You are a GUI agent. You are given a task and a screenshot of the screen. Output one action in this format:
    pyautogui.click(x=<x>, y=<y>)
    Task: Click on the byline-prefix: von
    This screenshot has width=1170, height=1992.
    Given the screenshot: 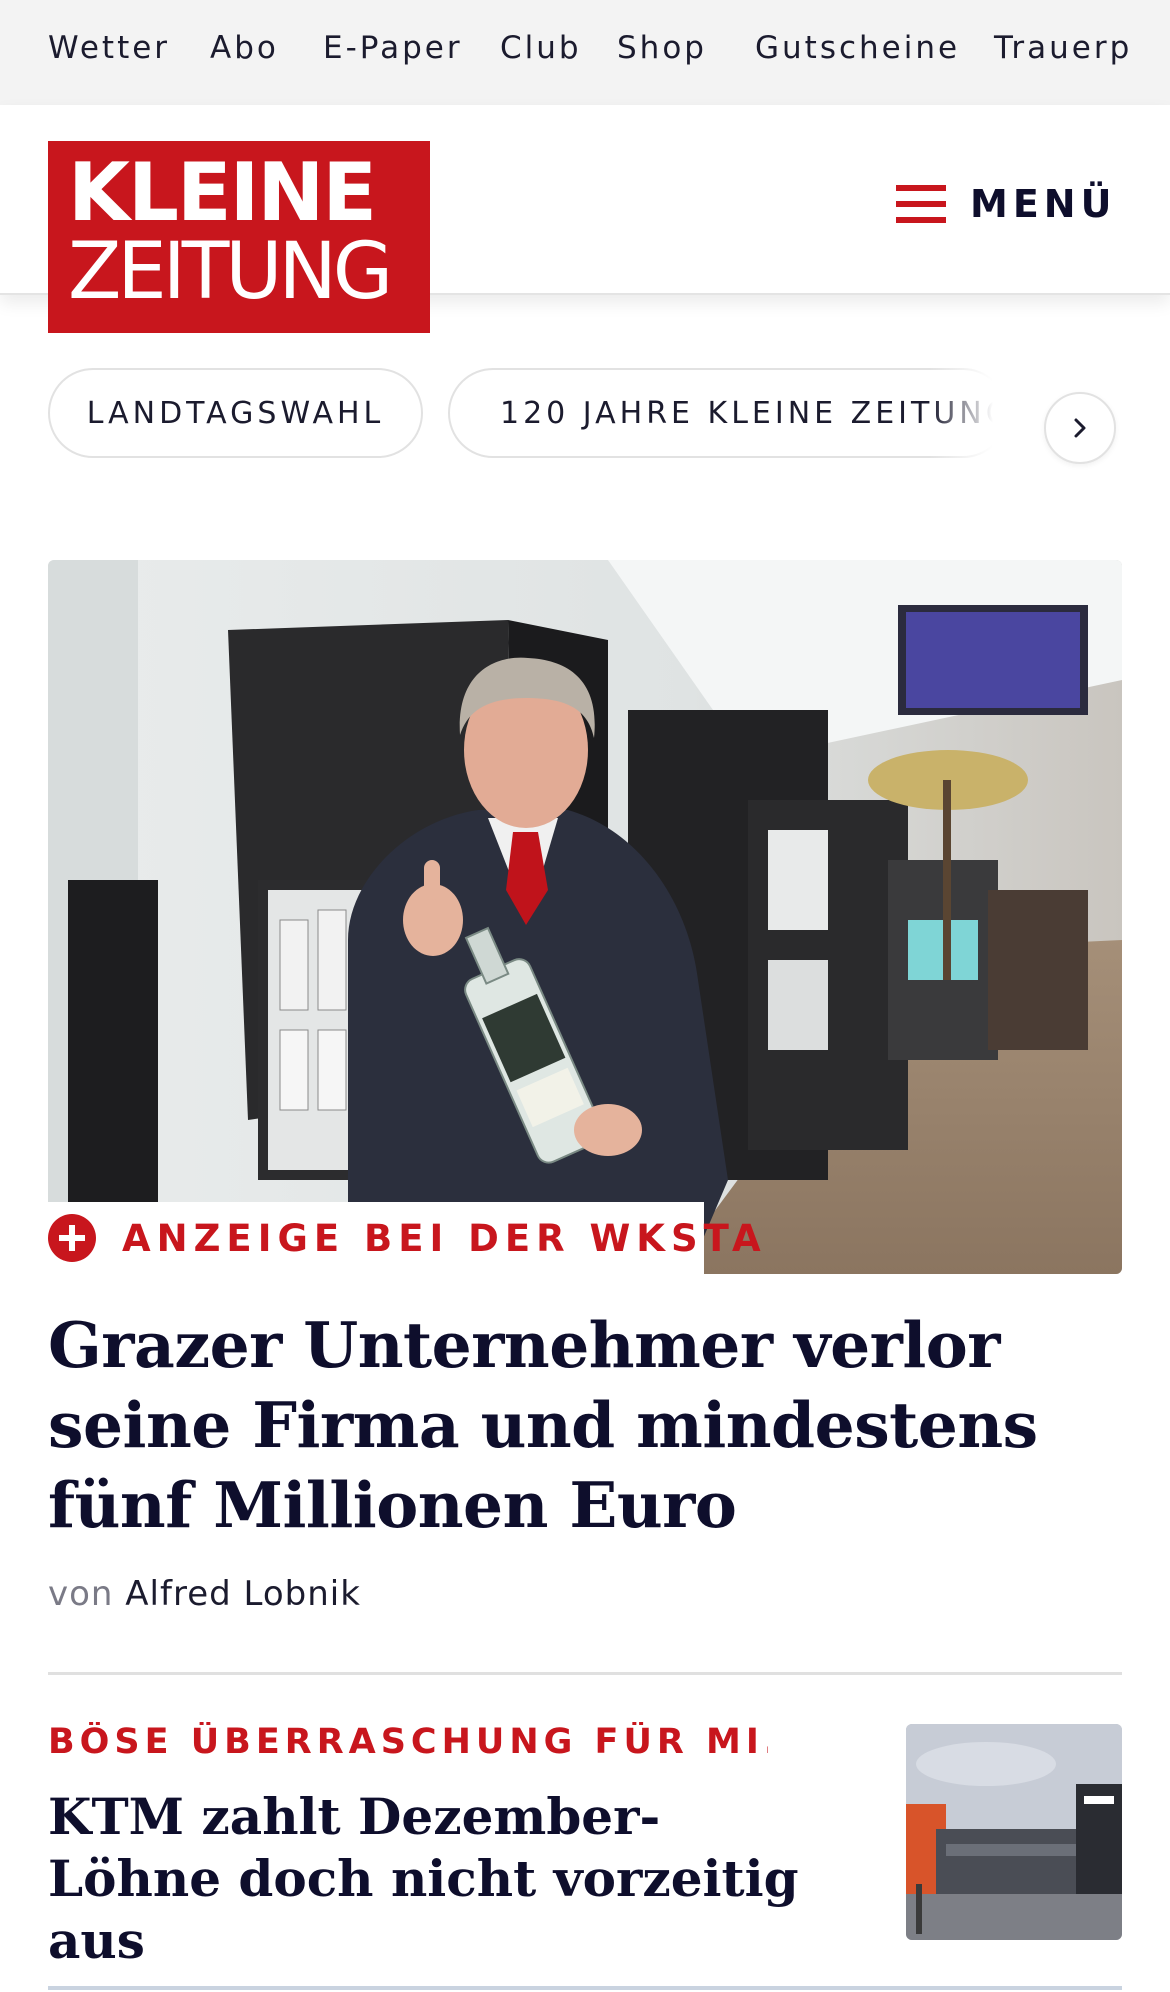 What is the action you would take?
    pyautogui.click(x=81, y=1594)
    